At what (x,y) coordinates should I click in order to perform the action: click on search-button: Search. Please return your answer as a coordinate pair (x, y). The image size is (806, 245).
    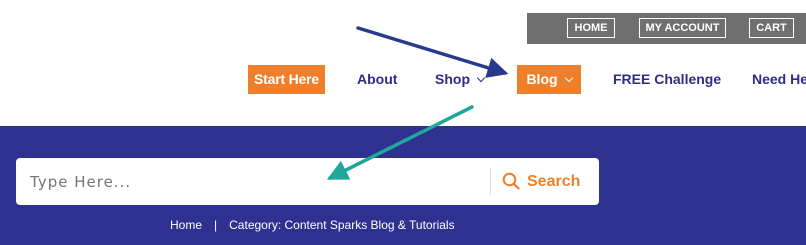
    Looking at the image, I should click on (547, 181).